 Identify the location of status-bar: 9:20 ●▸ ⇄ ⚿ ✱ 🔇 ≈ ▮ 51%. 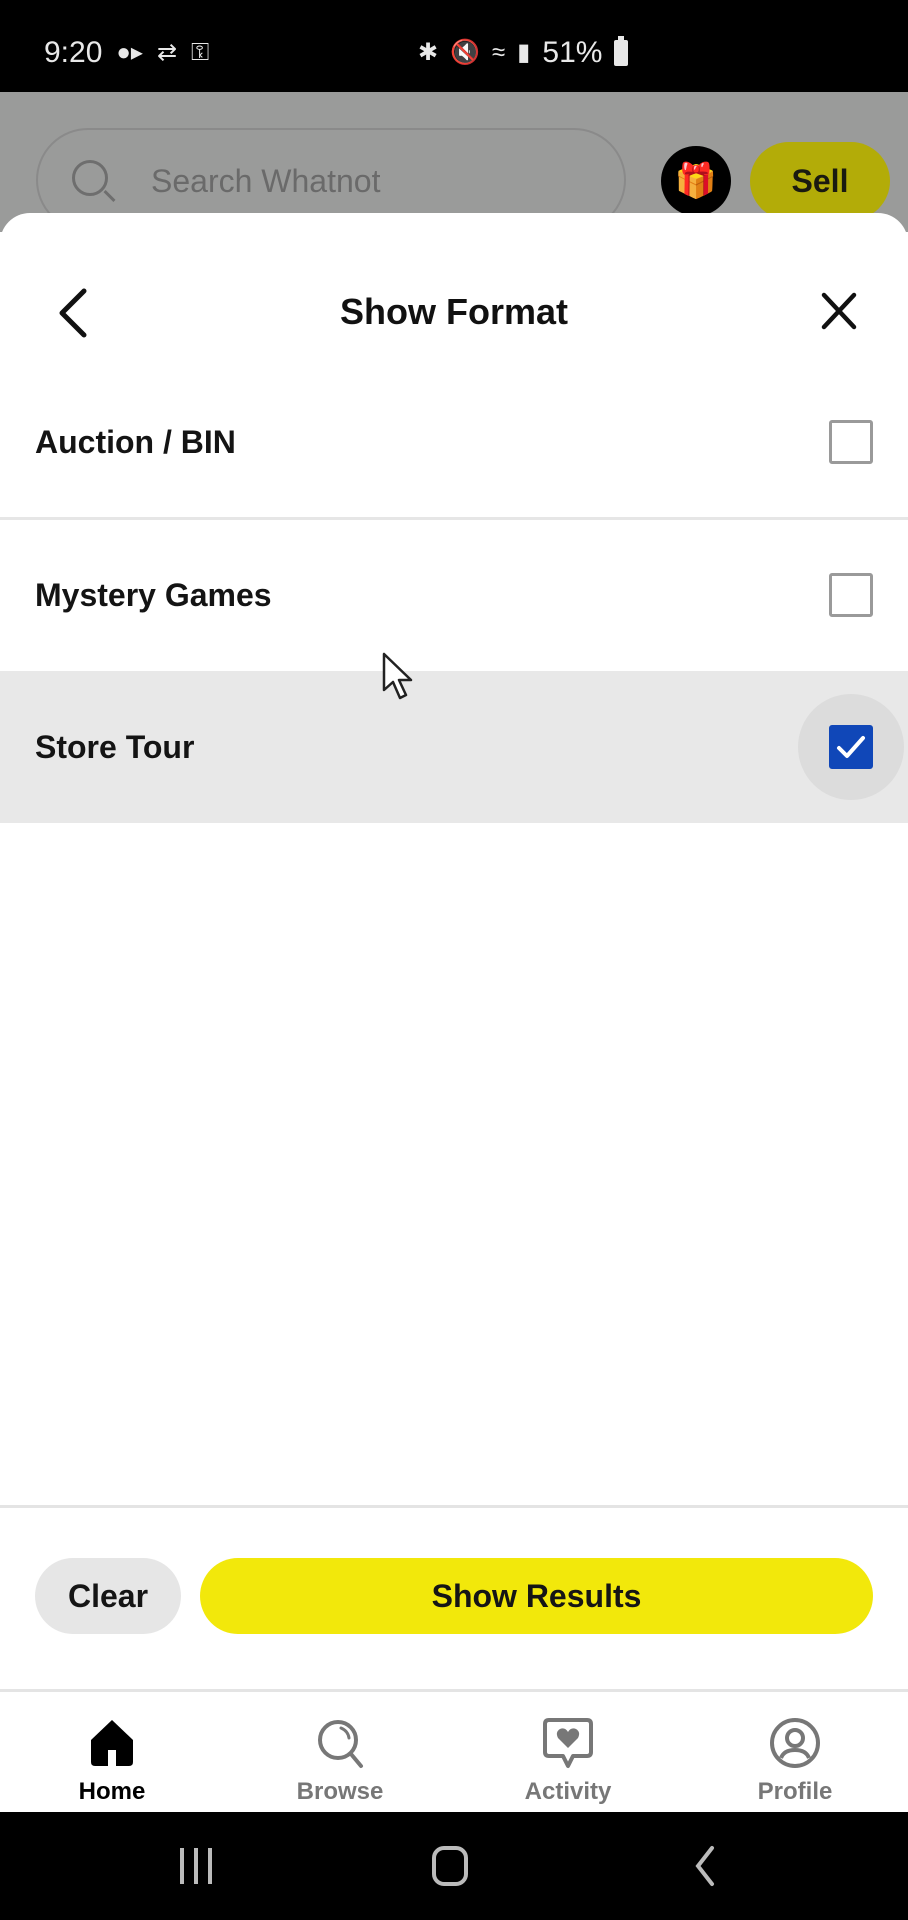
(454, 46).